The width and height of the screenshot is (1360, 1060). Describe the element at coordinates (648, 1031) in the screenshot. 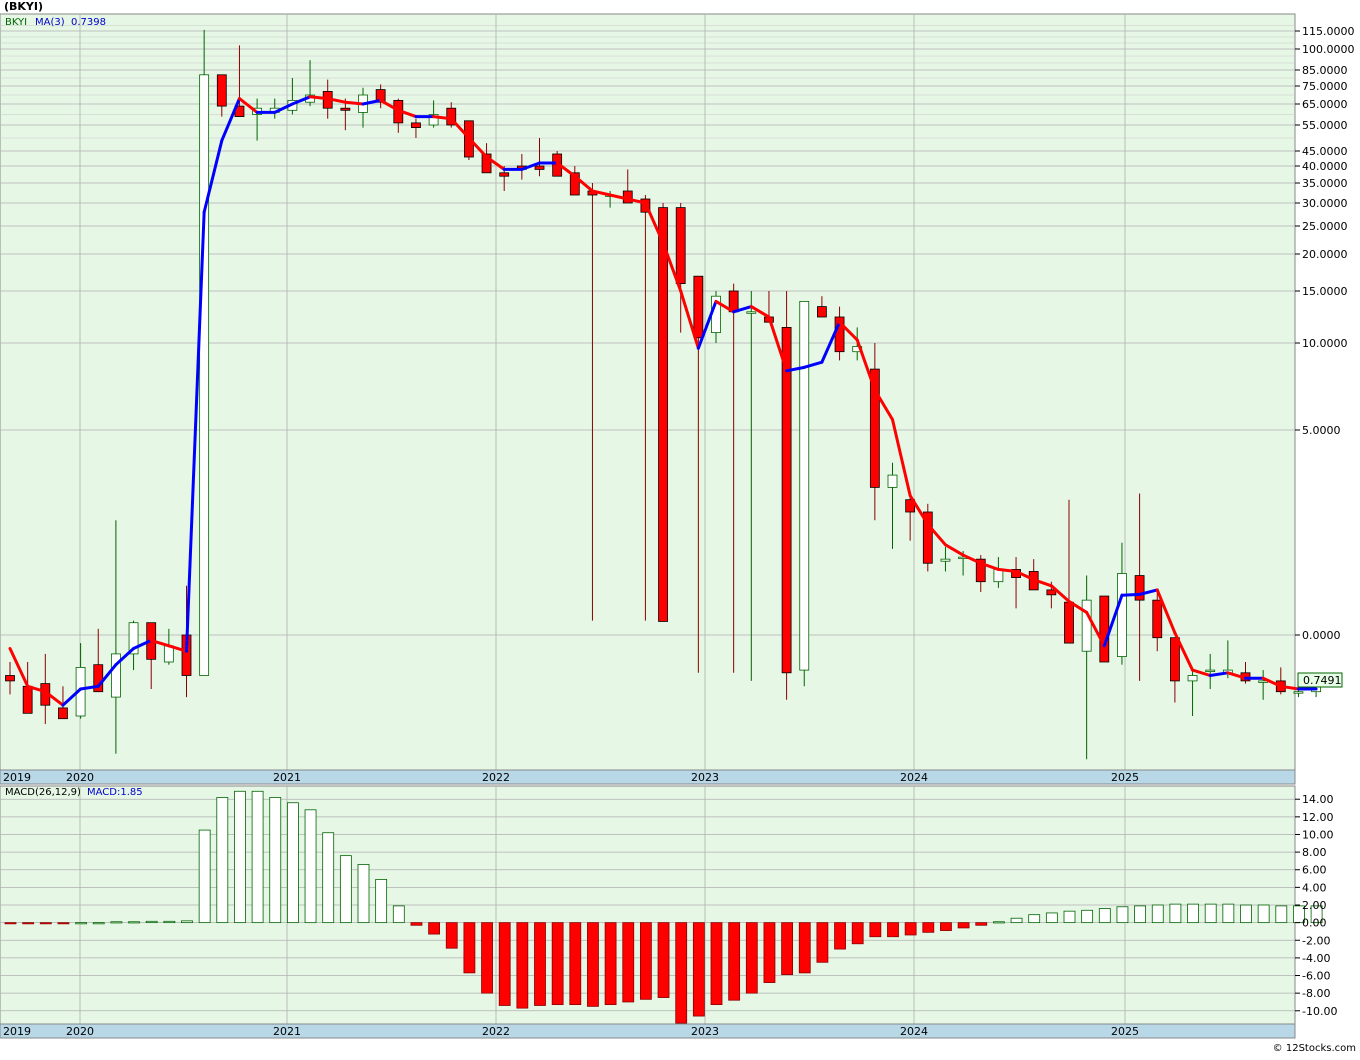

I see `macd-timeline-bar` at that location.